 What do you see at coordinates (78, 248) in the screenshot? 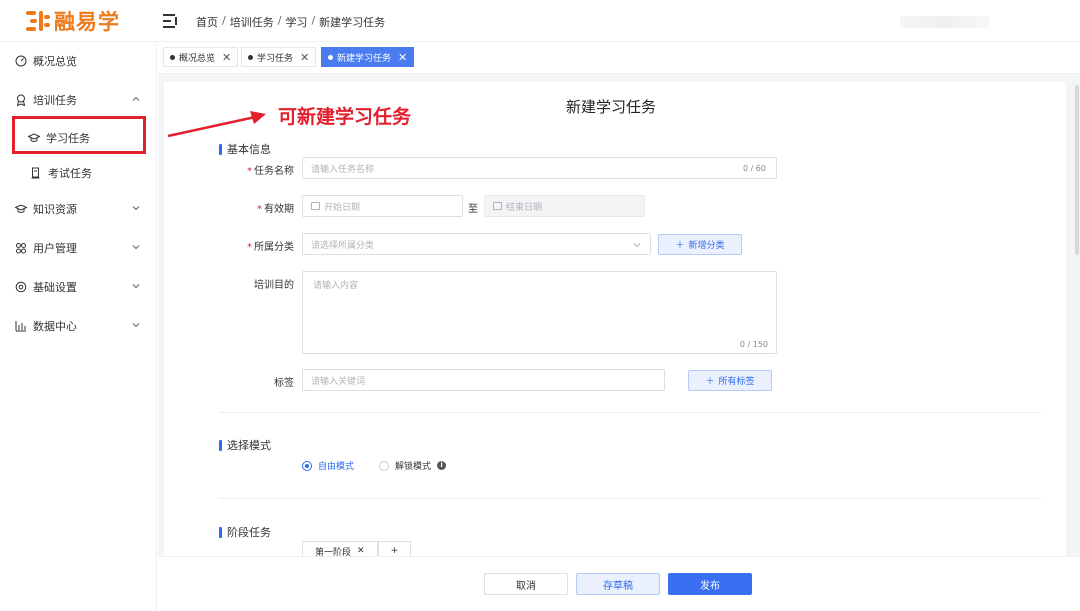
I see `sidebar-item-users: 用户管理` at bounding box center [78, 248].